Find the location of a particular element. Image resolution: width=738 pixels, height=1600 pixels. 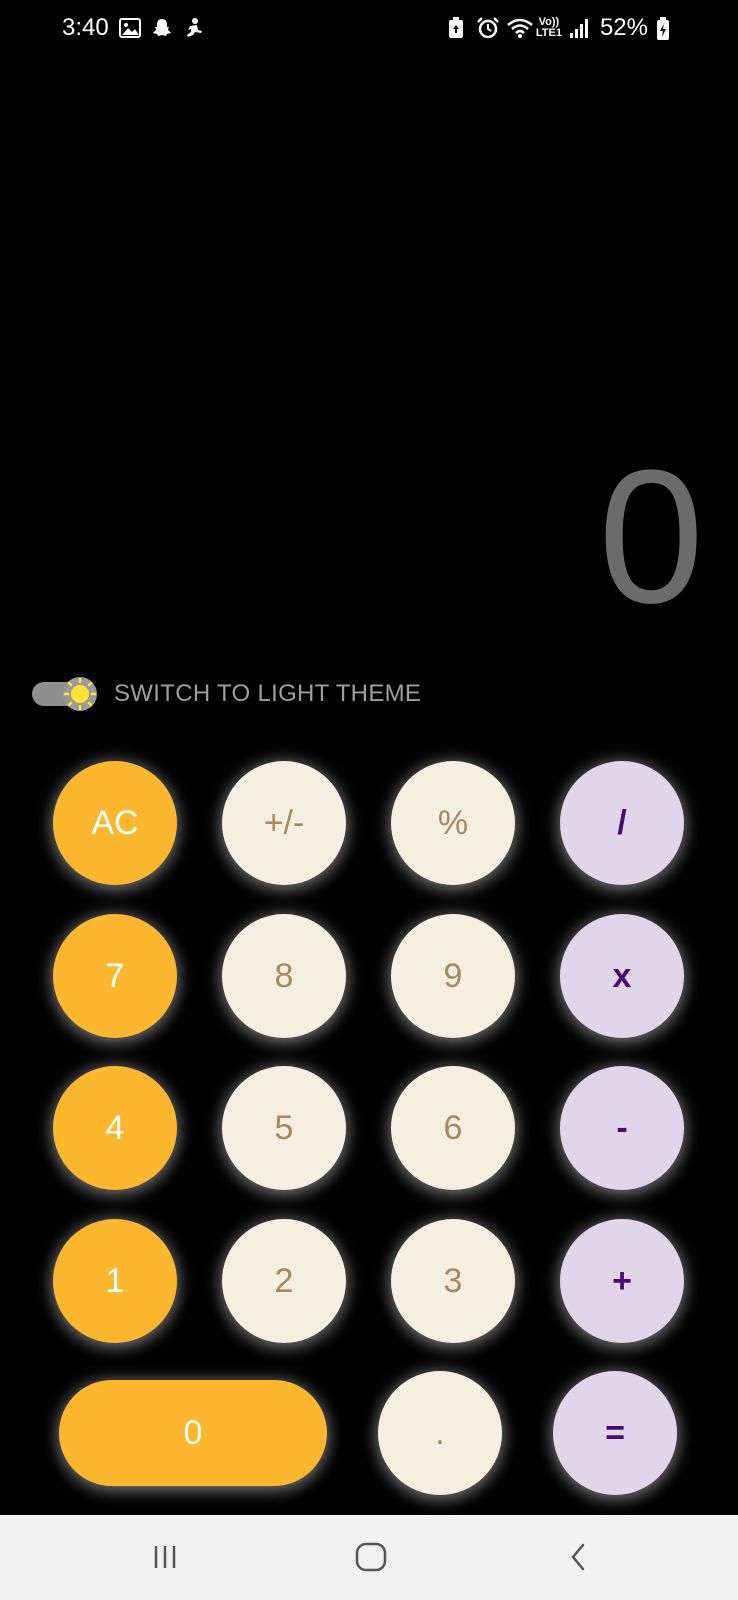

digit-1-button: 1 is located at coordinates (115, 1281).